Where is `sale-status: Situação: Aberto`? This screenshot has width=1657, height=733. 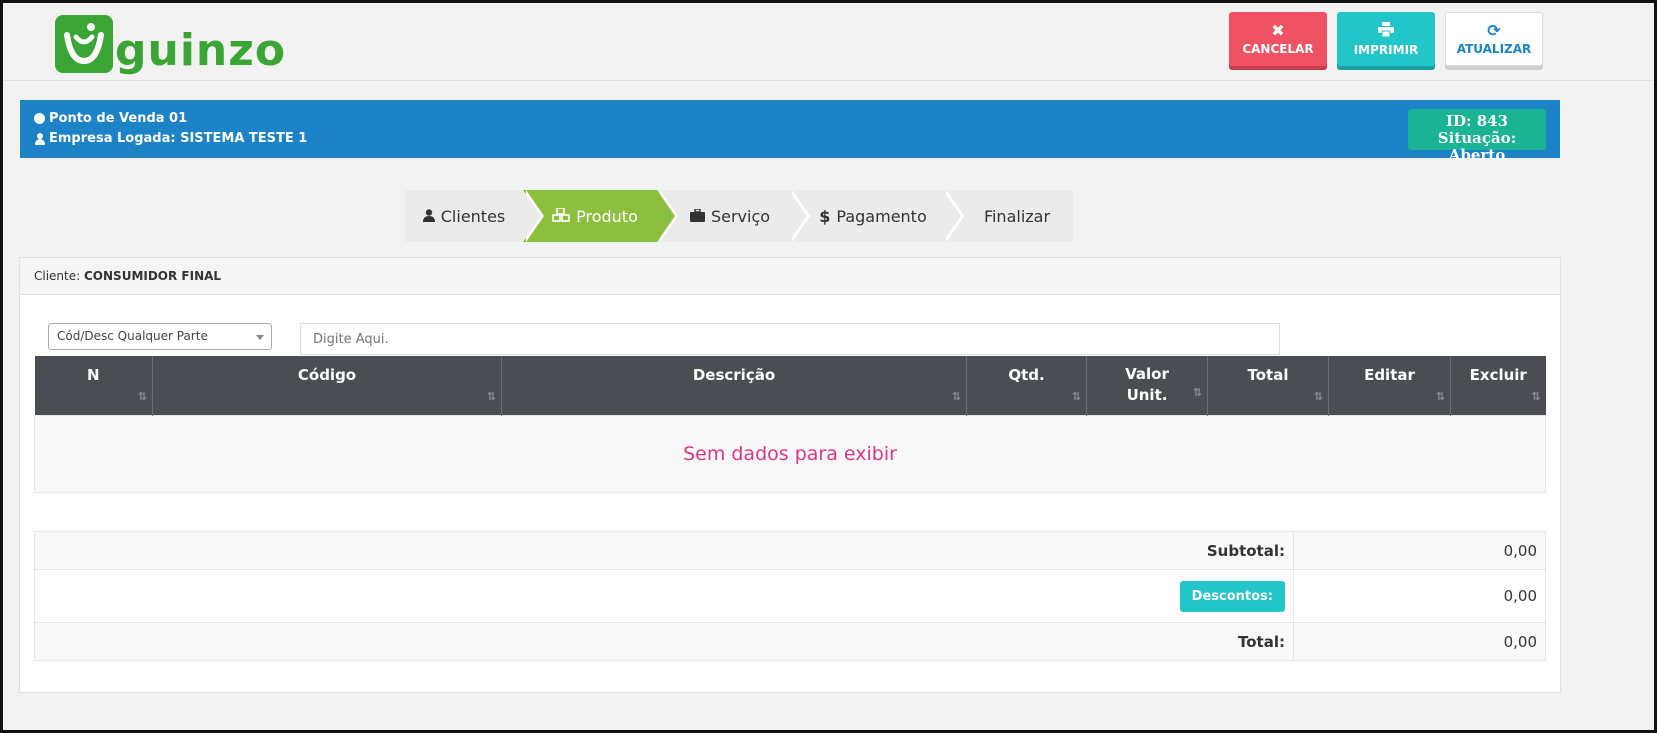
sale-status: Situação: Aberto is located at coordinates (1477, 146).